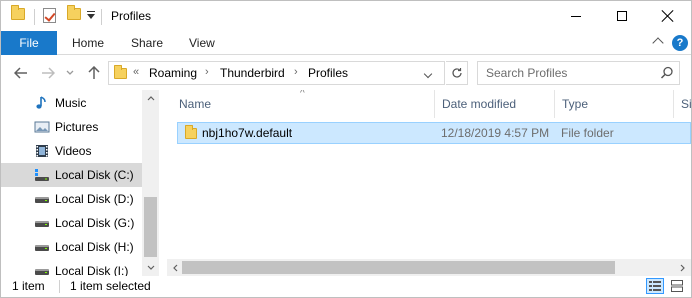 The width and height of the screenshot is (692, 298). What do you see at coordinates (568, 73) in the screenshot?
I see `search-input` at bounding box center [568, 73].